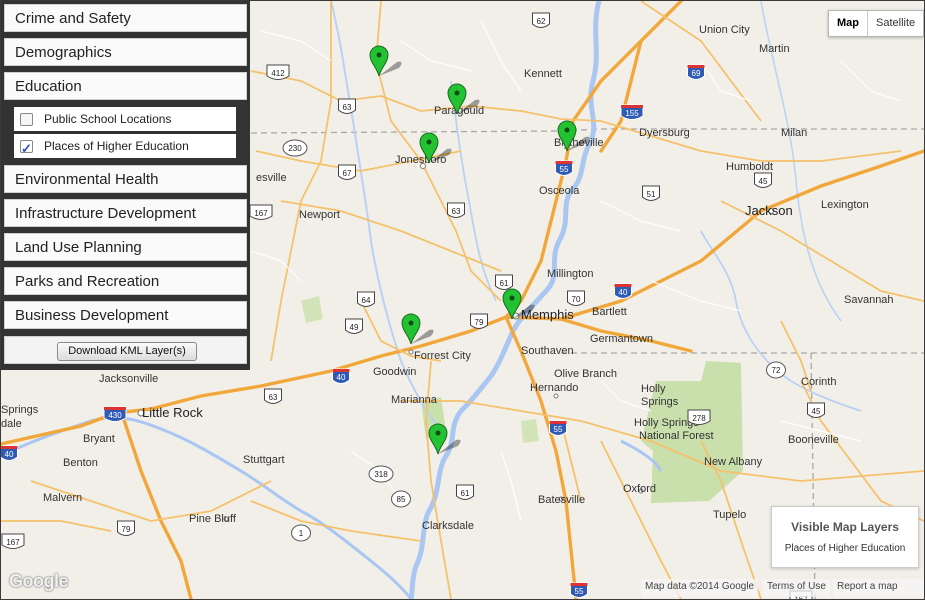 The height and width of the screenshot is (600, 925). Describe the element at coordinates (125, 179) in the screenshot. I see `category-environmental-health: Environmental Health` at that location.